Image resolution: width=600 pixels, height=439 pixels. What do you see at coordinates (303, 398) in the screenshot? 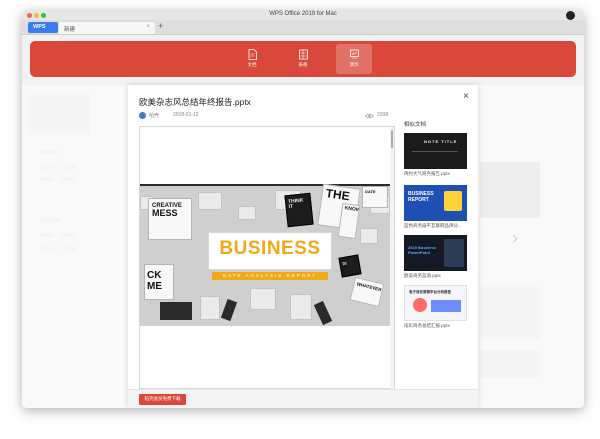
I see `download-bar: 稻壳会员免费下载` at bounding box center [303, 398].